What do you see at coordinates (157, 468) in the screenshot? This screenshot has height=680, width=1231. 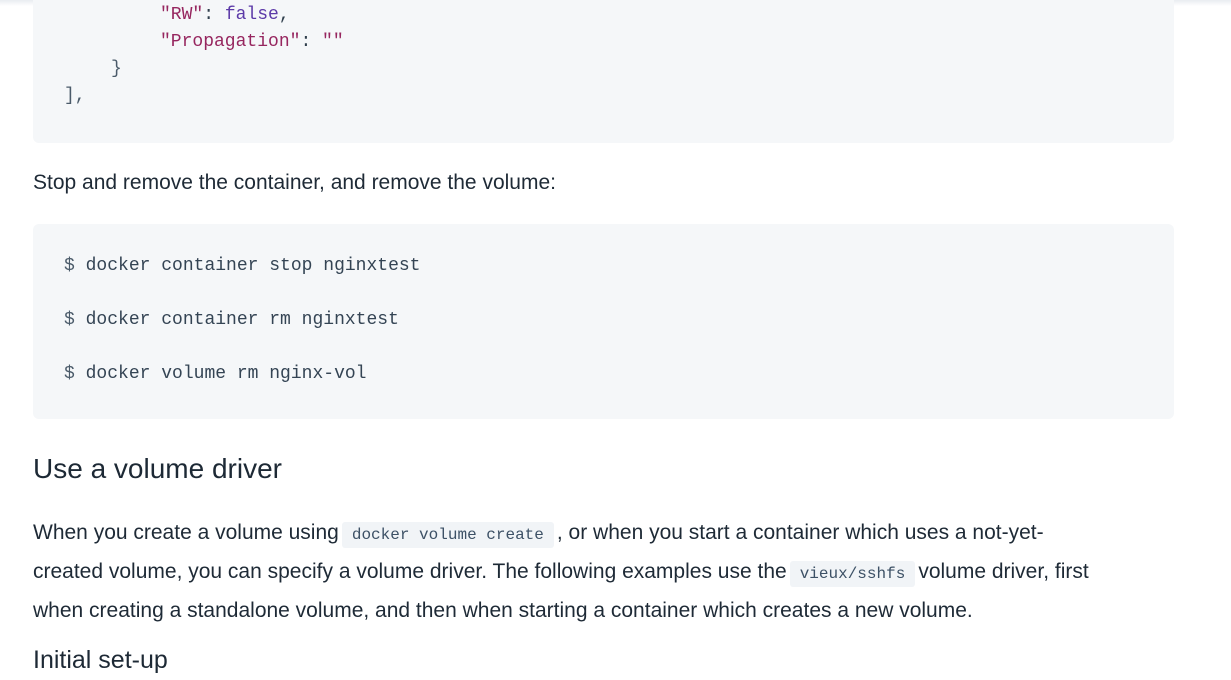 I see `section-heading: Use a volume driver` at bounding box center [157, 468].